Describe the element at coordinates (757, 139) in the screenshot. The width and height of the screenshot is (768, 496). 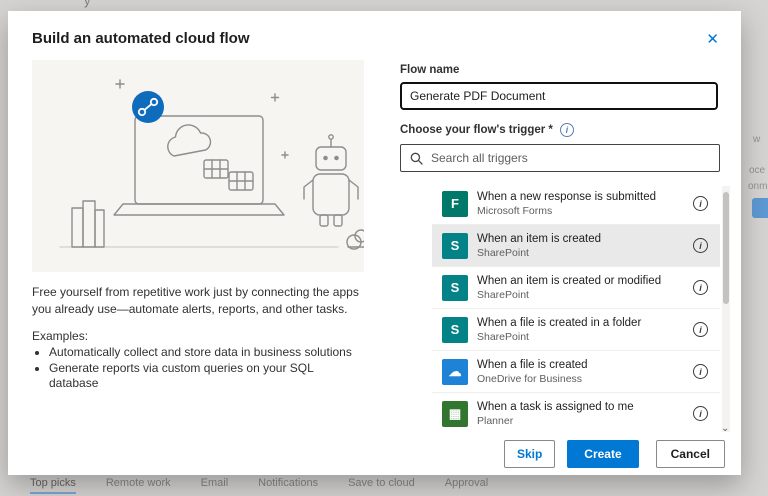
I see `background-text-fragment: w` at that location.